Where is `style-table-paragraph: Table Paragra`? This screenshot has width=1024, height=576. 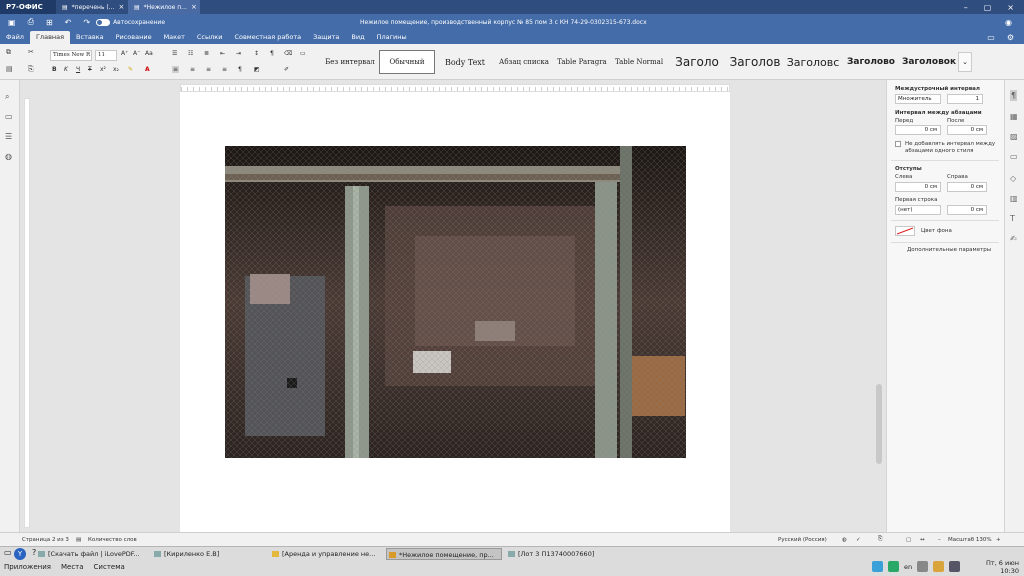 style-table-paragraph: Table Paragra is located at coordinates (582, 62).